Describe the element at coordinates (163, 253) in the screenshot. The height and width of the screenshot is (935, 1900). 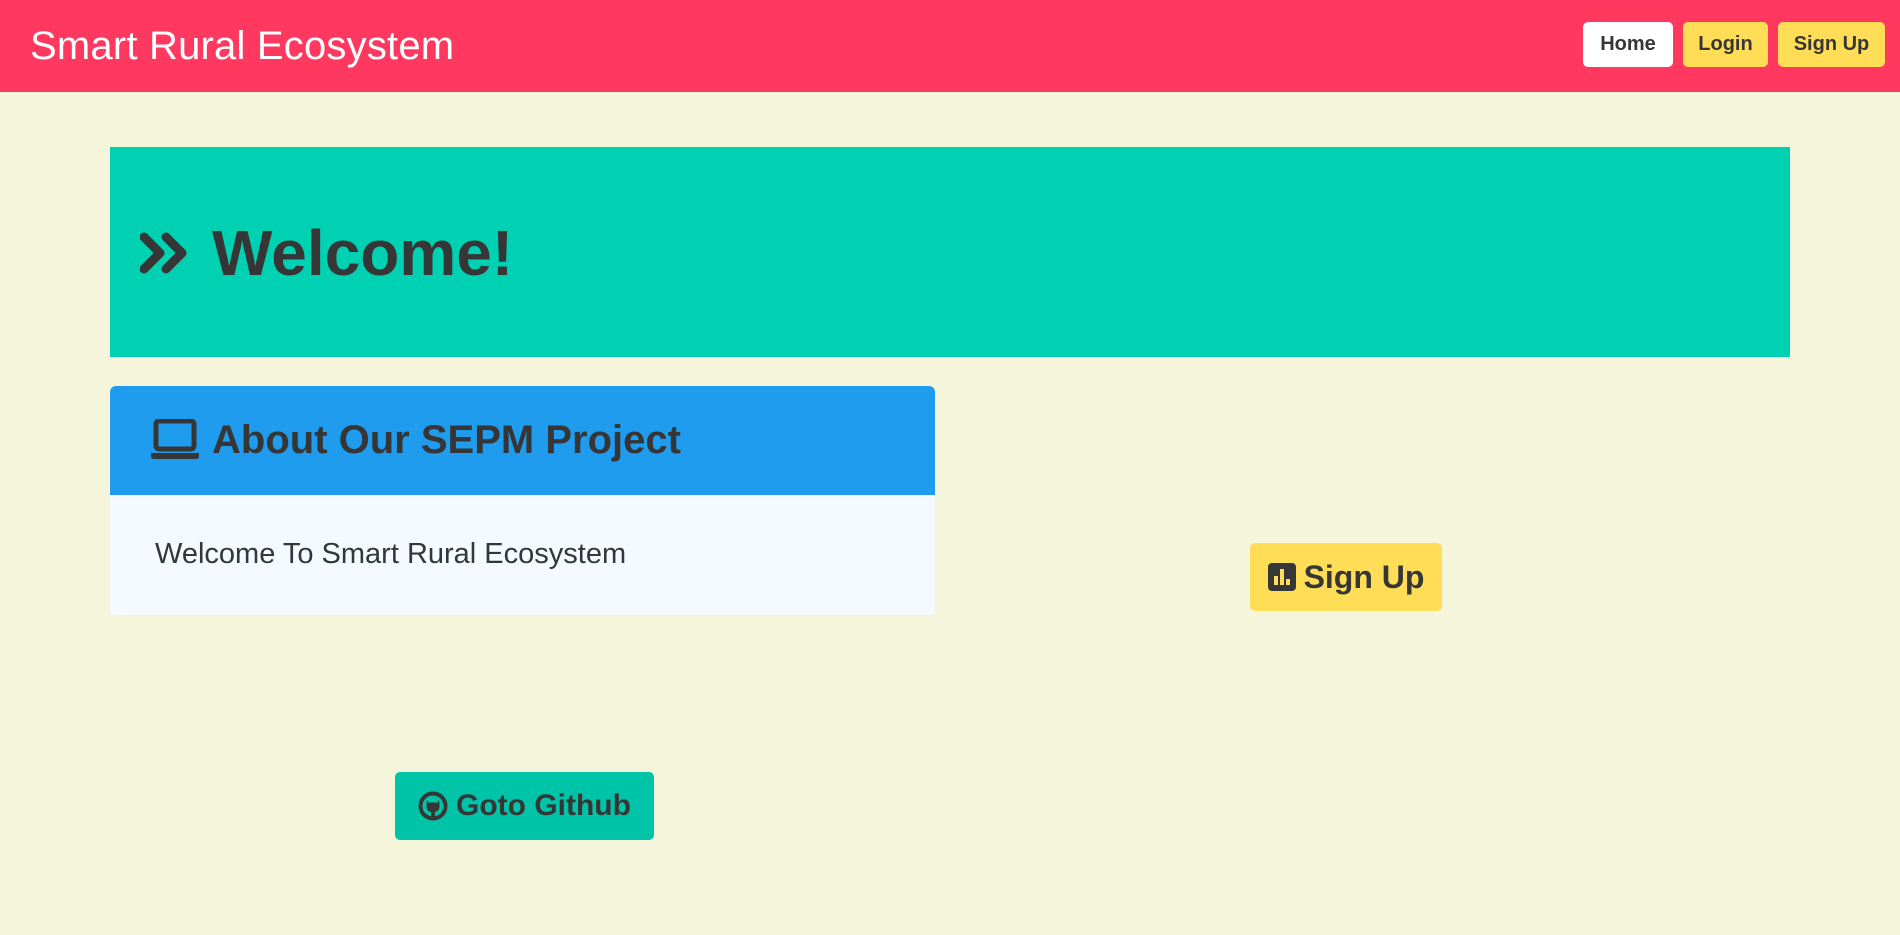
I see `angles-right-icon` at that location.